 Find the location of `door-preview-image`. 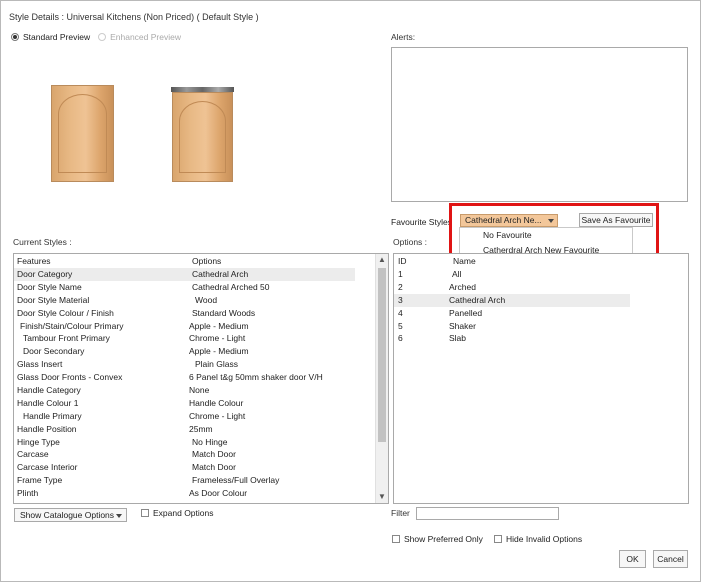

door-preview-image is located at coordinates (82, 133).